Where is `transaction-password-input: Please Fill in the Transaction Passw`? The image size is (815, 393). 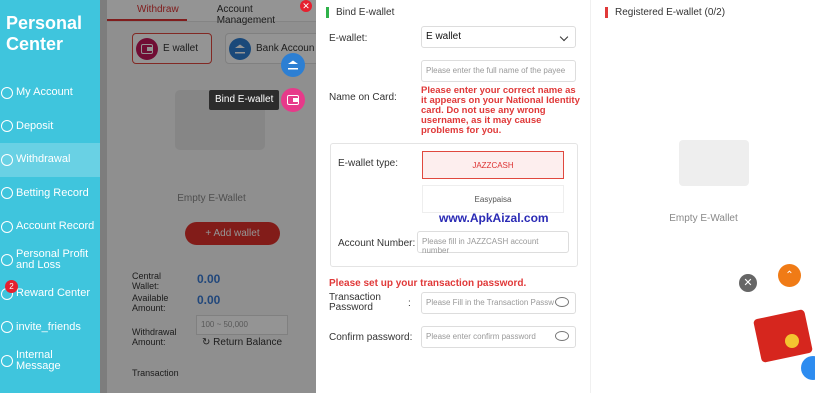
transaction-password-input: Please Fill in the Transaction Passw is located at coordinates (498, 303).